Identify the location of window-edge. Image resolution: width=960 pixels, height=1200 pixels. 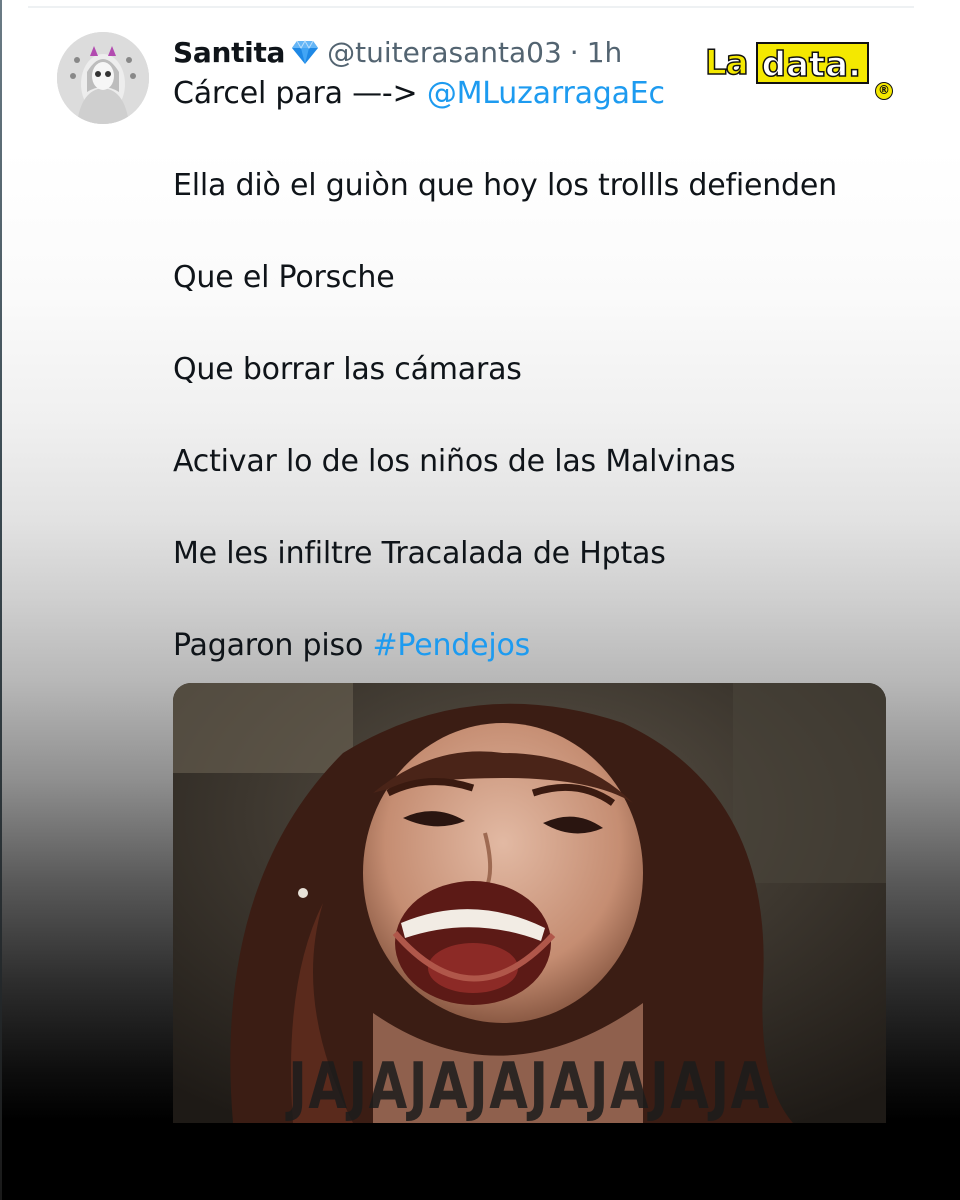
(1, 600).